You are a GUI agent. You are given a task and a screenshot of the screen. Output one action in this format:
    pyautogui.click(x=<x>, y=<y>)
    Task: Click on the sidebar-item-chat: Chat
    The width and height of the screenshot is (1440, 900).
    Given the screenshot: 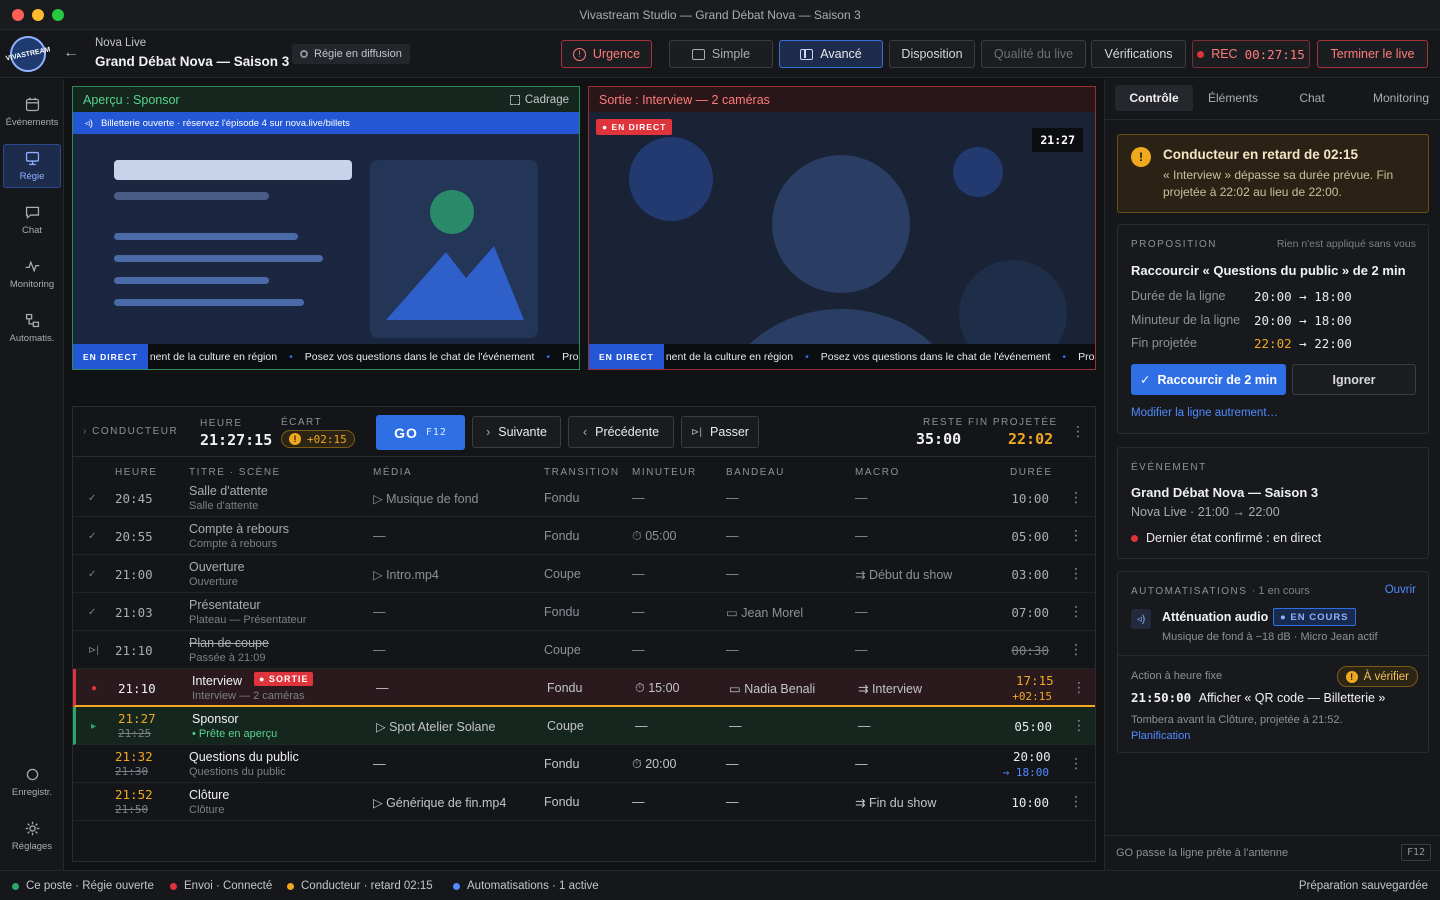 What is the action you would take?
    pyautogui.click(x=32, y=220)
    